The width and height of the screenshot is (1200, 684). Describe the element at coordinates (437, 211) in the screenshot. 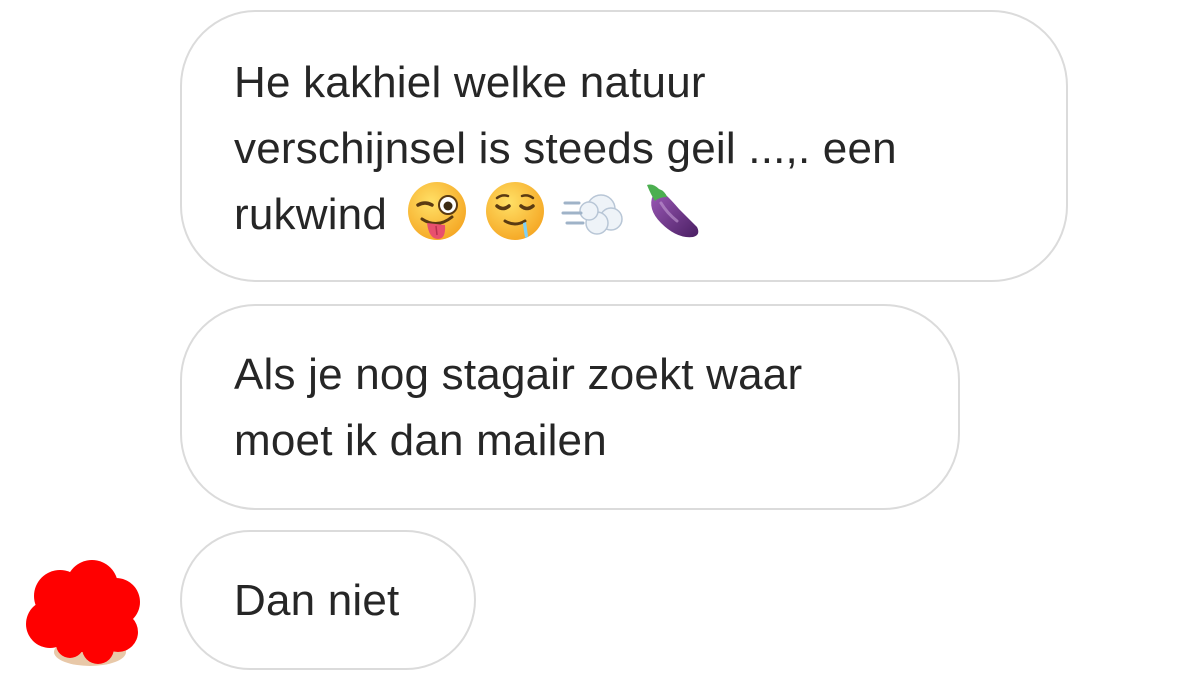

I see `winking-face-with-tongue-emoji` at that location.